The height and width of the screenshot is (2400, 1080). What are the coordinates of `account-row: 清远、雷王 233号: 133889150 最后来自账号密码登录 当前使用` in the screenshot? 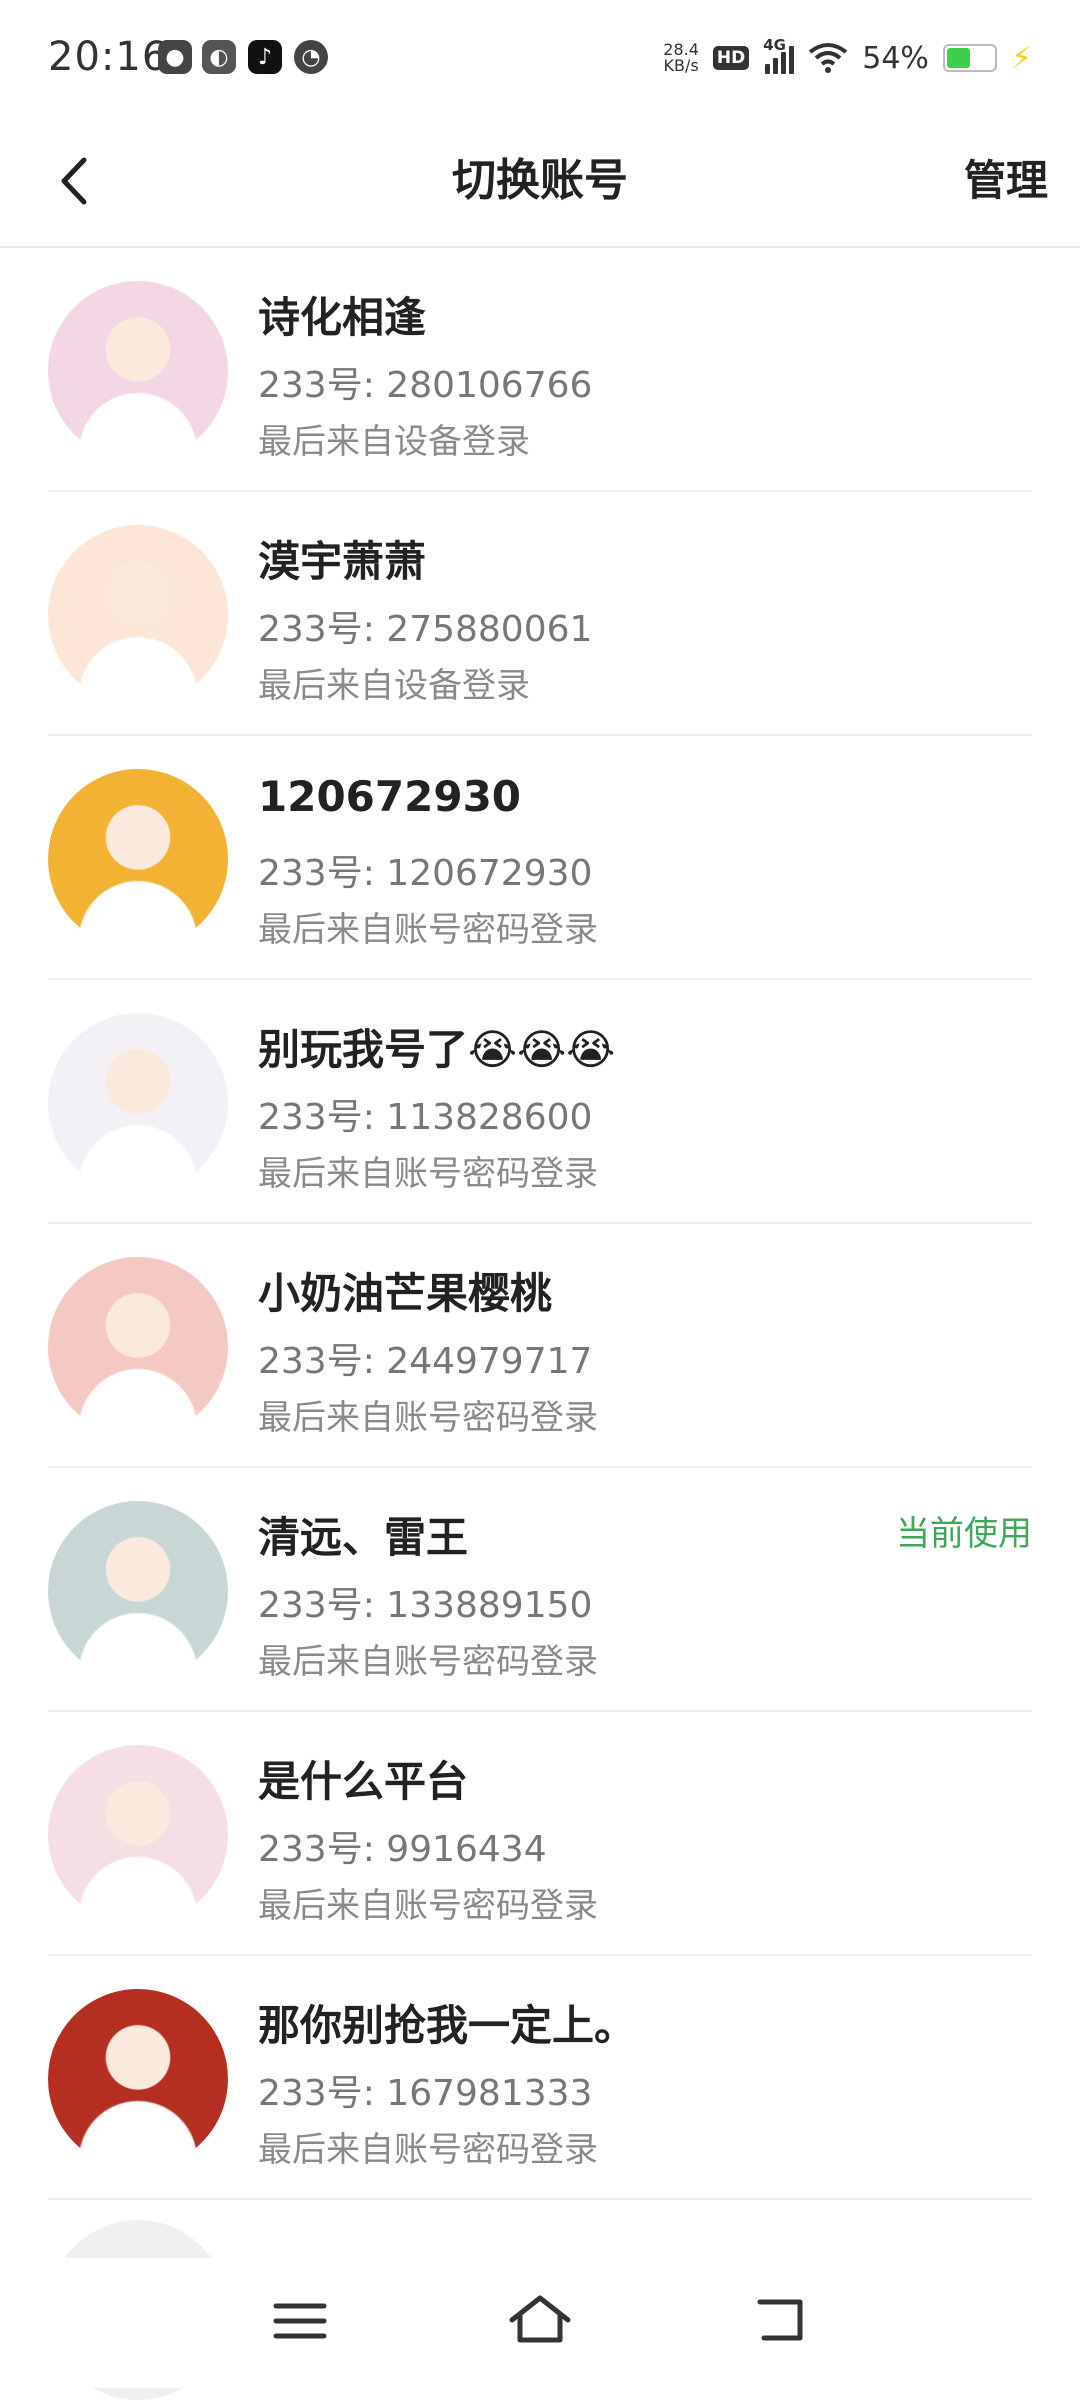 It's located at (540, 1590).